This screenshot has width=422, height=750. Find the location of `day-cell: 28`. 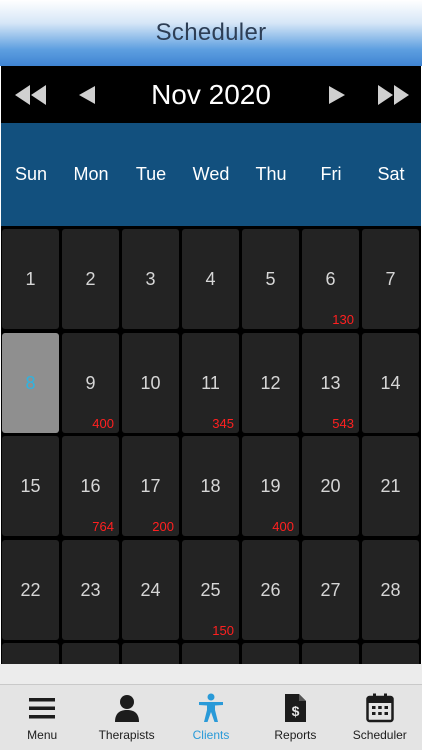

day-cell: 28 is located at coordinates (390, 589).